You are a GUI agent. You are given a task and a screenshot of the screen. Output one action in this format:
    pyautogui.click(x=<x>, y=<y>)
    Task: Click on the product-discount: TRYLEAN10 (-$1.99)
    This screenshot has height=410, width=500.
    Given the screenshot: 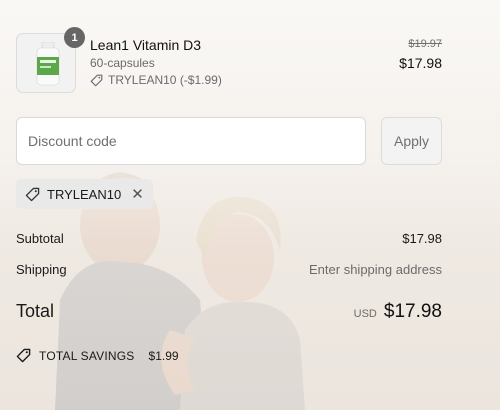 What is the action you would take?
    pyautogui.click(x=156, y=80)
    